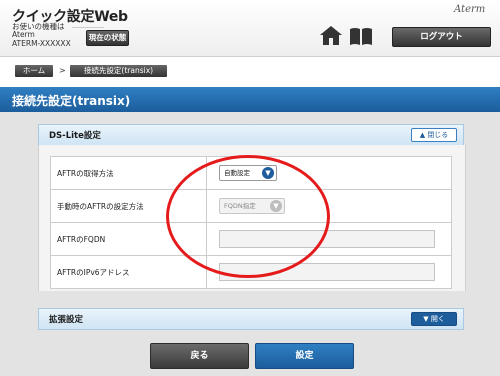 The width and height of the screenshot is (500, 376). Describe the element at coordinates (437, 319) in the screenshot. I see `expand-label: 開く` at that location.